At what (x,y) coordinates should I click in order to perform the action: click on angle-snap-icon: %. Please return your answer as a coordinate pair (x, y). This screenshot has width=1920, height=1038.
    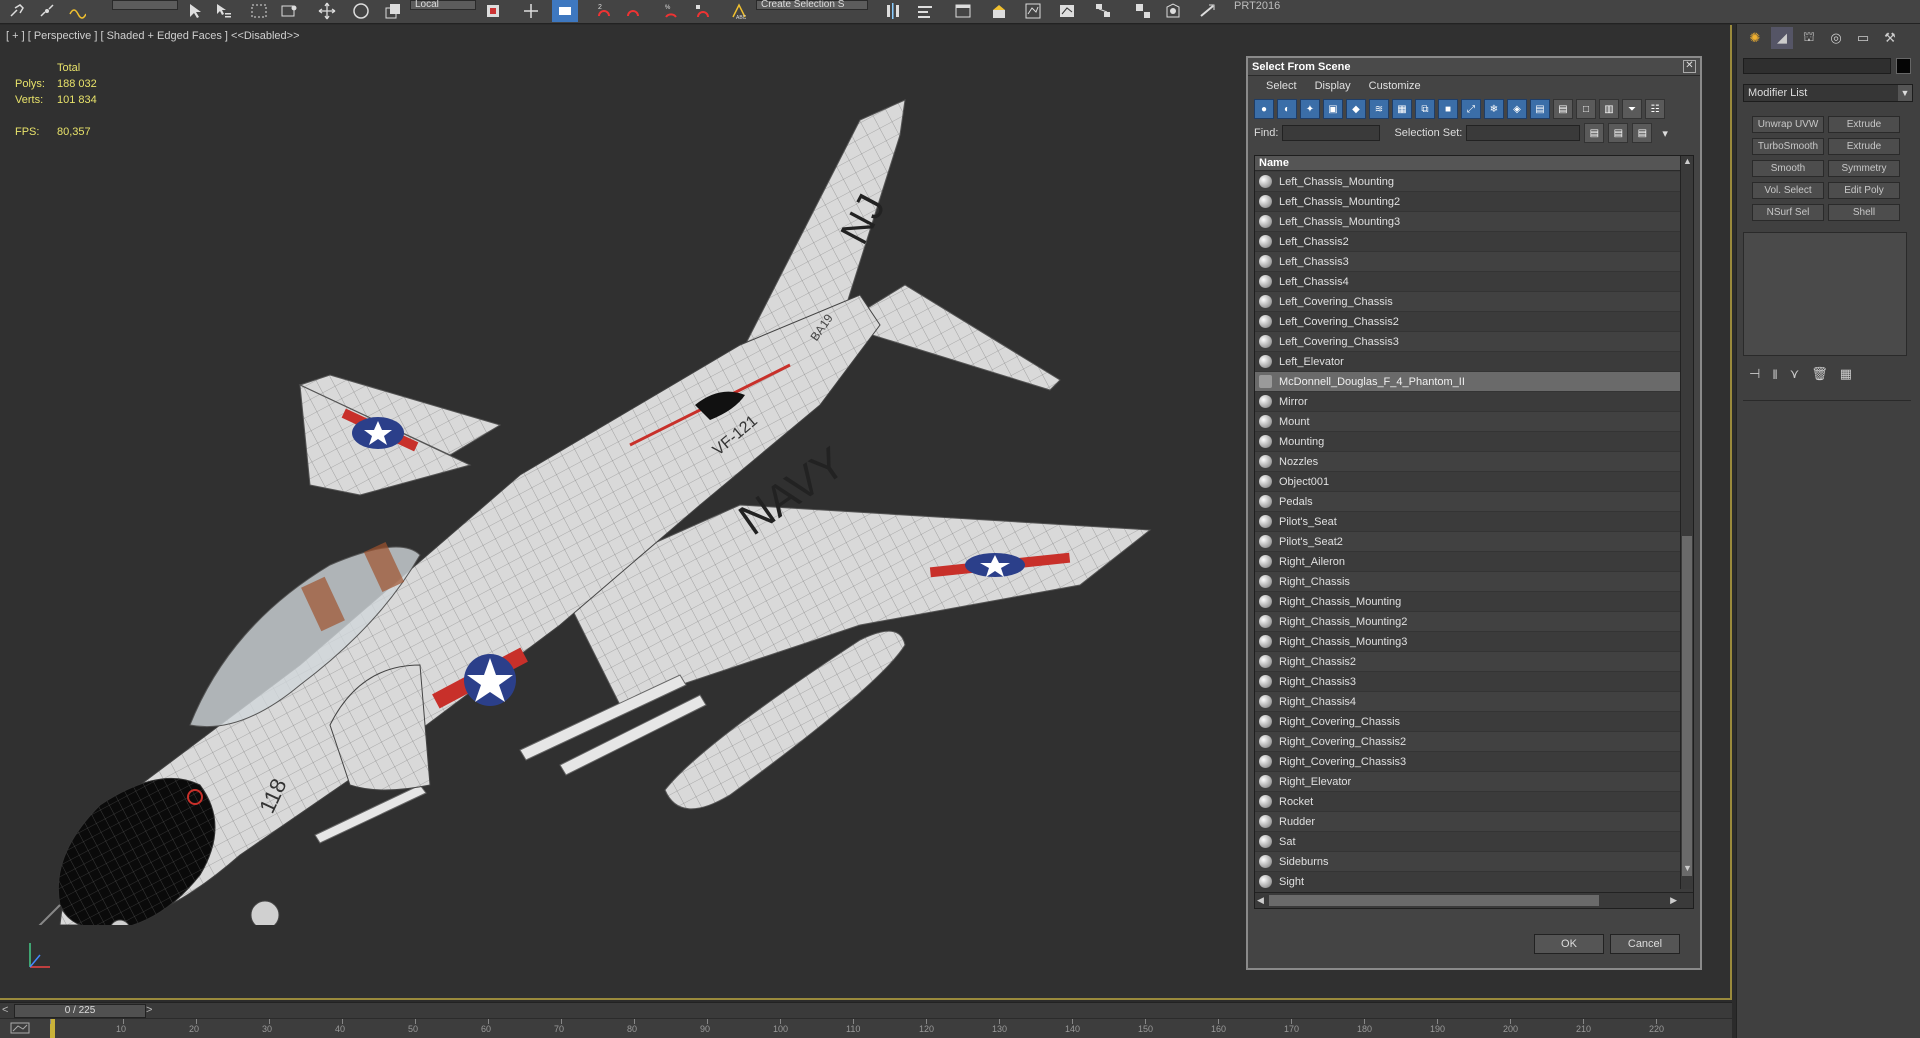
    Looking at the image, I should click on (671, 11).